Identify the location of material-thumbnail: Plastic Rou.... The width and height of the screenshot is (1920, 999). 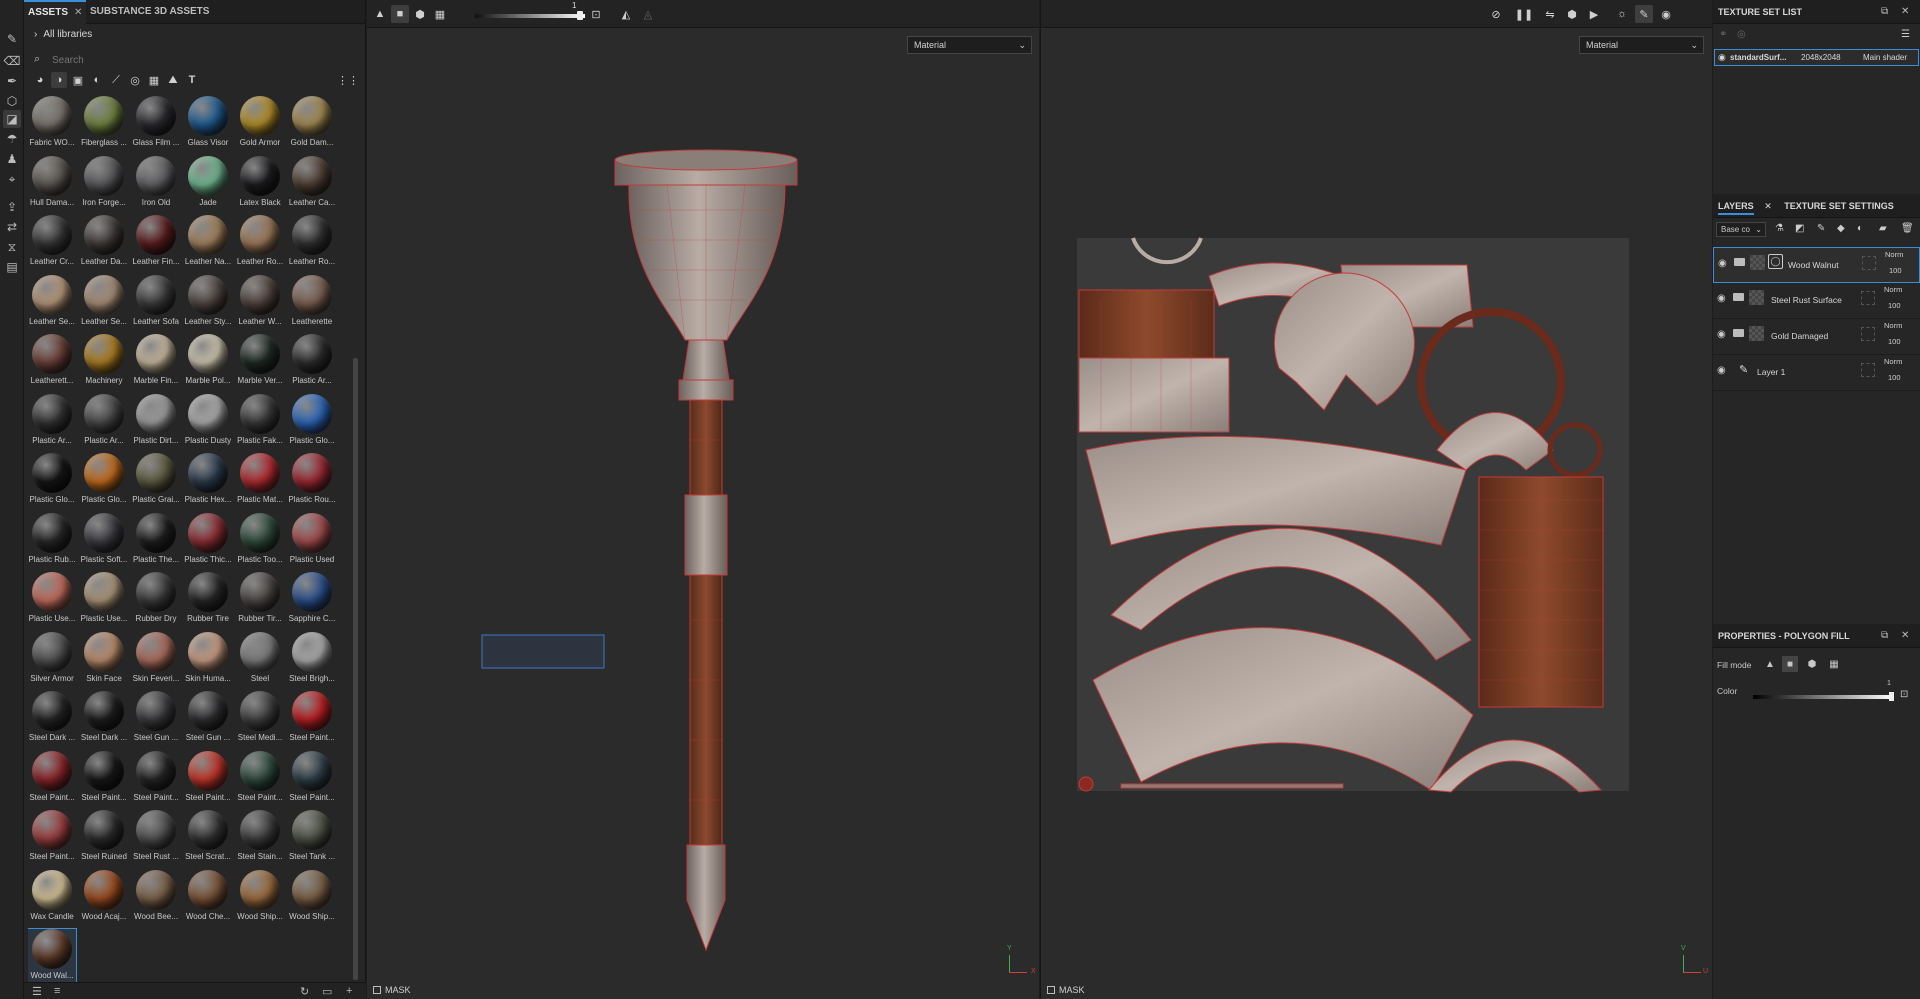
(311, 482).